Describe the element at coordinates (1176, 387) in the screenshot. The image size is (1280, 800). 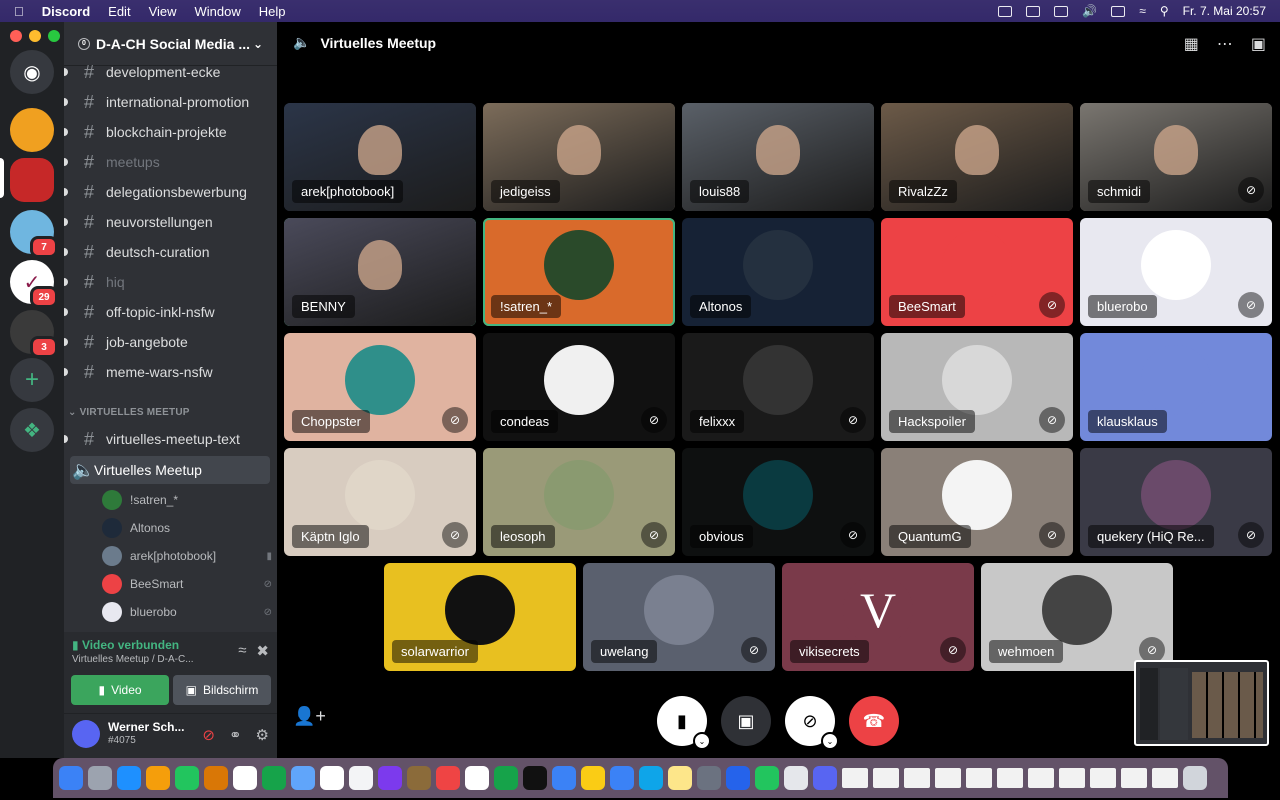
I see `participant-tile: klausklaus` at that location.